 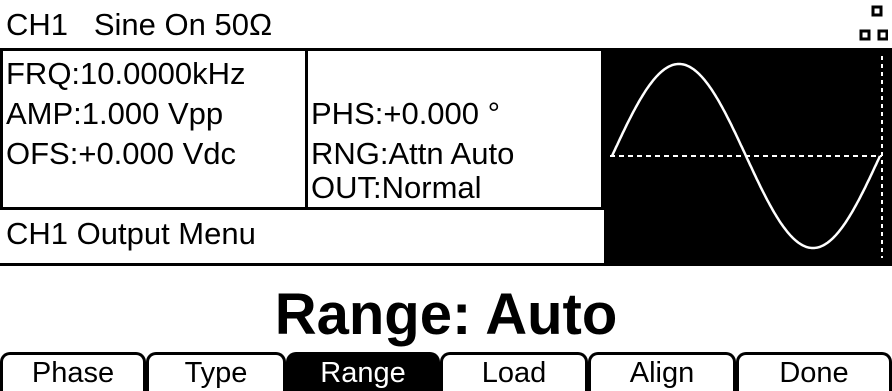 What do you see at coordinates (363, 371) in the screenshot?
I see `softkey-range: Range` at bounding box center [363, 371].